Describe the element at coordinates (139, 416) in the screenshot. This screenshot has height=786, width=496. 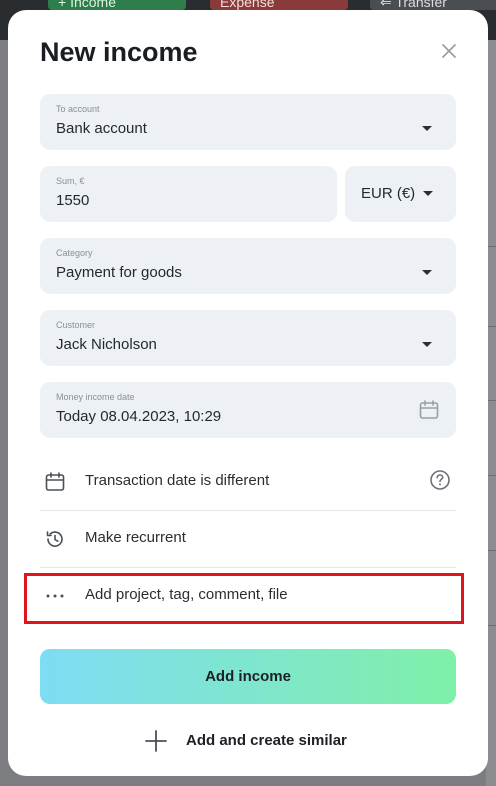
I see `income-date-value: Today 08.04.2023, 10:29` at that location.